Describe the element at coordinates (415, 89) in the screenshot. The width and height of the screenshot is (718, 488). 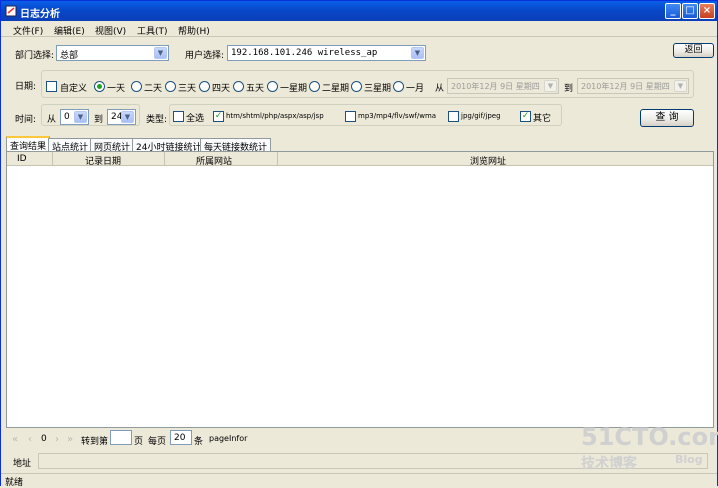
I see `range-label-1month: 一月` at that location.